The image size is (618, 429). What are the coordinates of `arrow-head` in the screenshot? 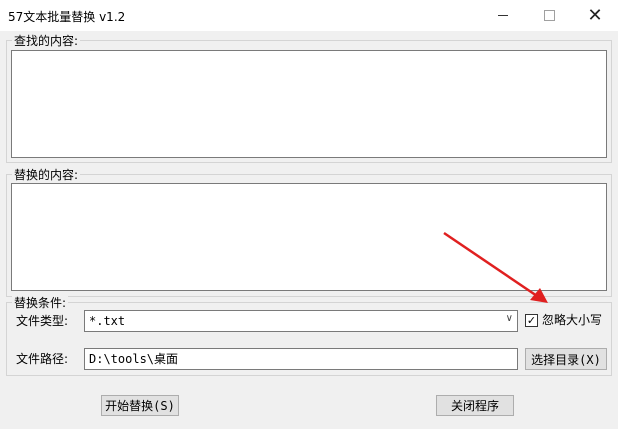 It's located at (539, 295).